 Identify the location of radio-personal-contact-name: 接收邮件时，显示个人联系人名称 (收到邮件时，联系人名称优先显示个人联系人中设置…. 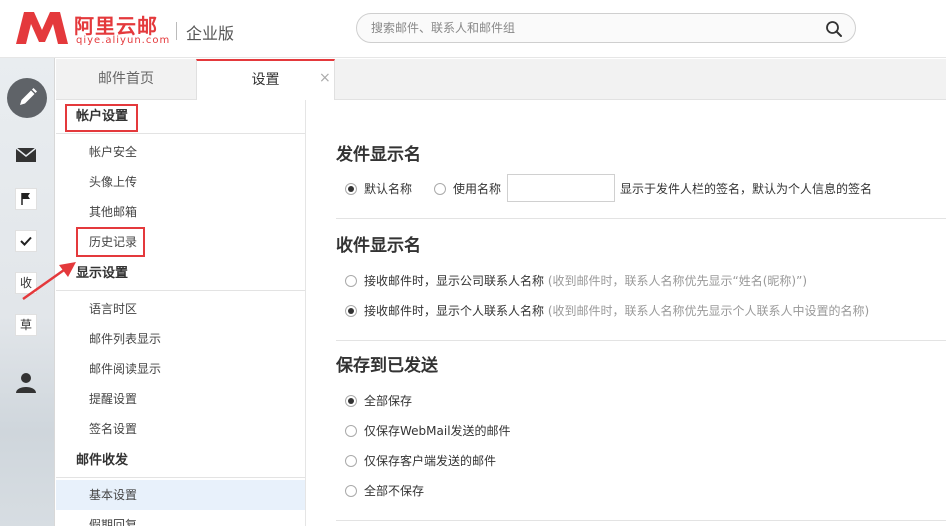
(607, 311).